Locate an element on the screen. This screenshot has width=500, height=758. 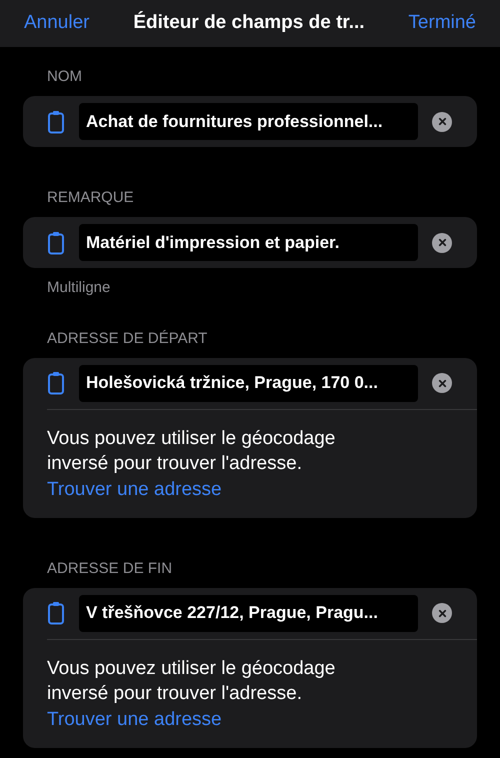
done-button: Terminé is located at coordinates (442, 23).